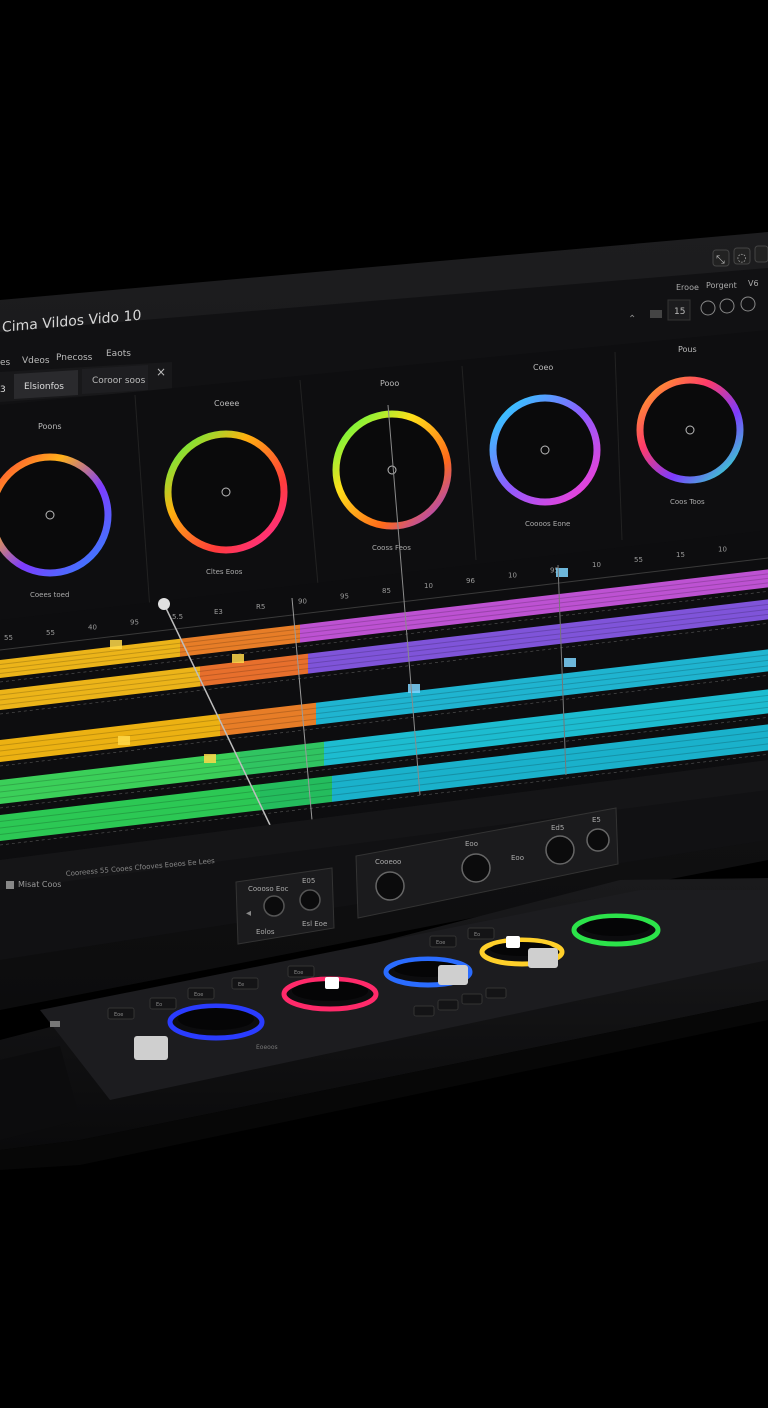 The height and width of the screenshot is (1408, 768). Describe the element at coordinates (753, 283) in the screenshot. I see `right-menu-item: V6` at that location.